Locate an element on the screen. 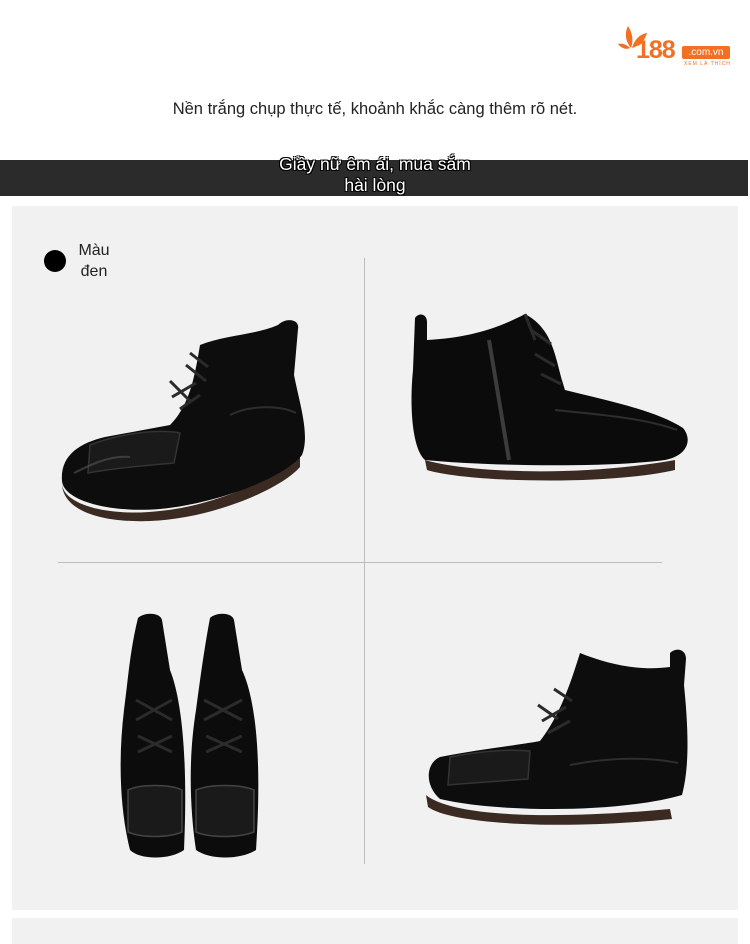 This screenshot has height=944, width=750. grid-divider-vertical is located at coordinates (364, 561).